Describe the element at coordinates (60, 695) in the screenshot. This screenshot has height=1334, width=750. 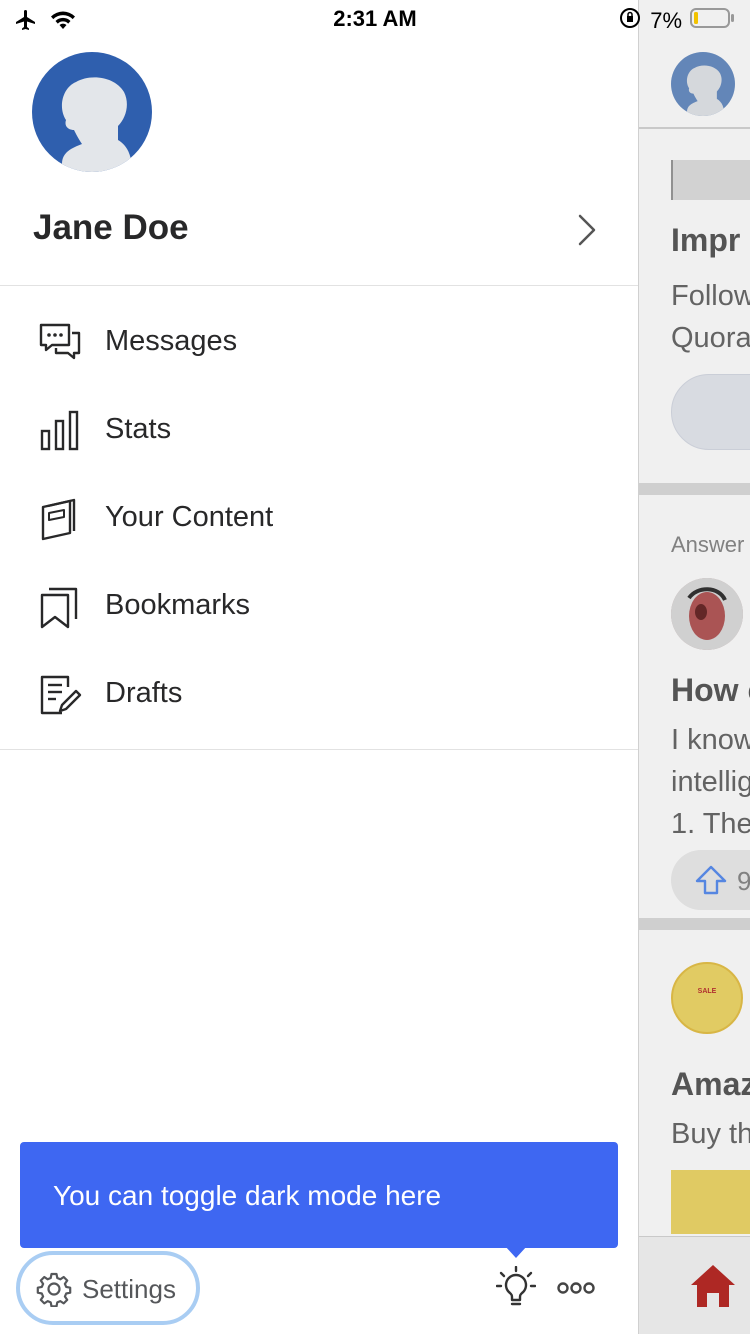
I see `drafts-icon` at that location.